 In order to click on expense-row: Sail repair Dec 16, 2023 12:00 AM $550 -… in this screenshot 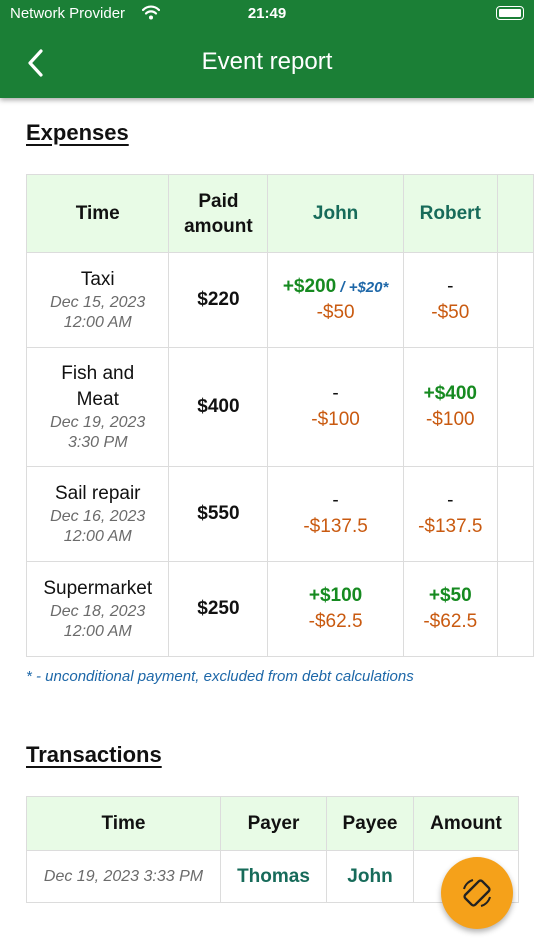, I will do `click(279, 514)`.